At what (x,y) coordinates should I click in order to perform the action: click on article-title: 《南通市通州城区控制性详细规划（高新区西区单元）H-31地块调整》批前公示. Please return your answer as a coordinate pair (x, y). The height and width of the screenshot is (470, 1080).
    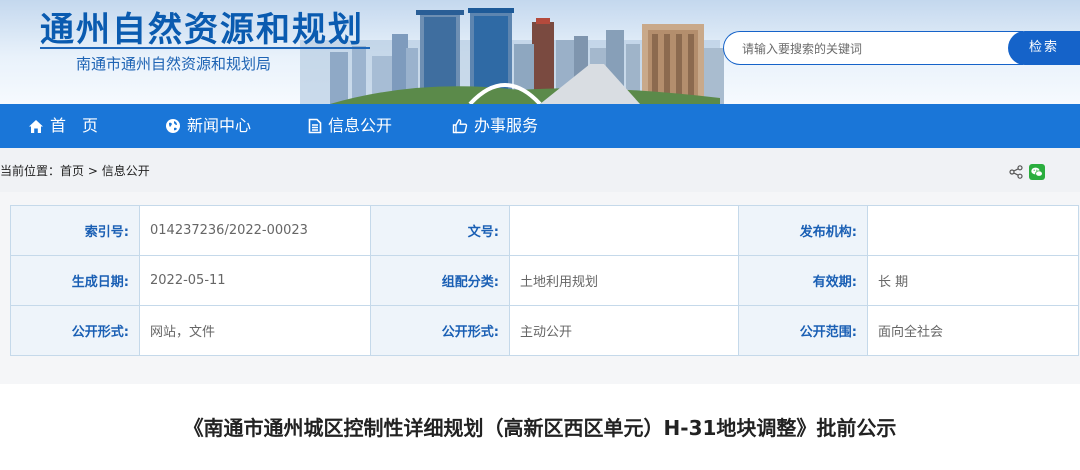
    Looking at the image, I should click on (540, 428).